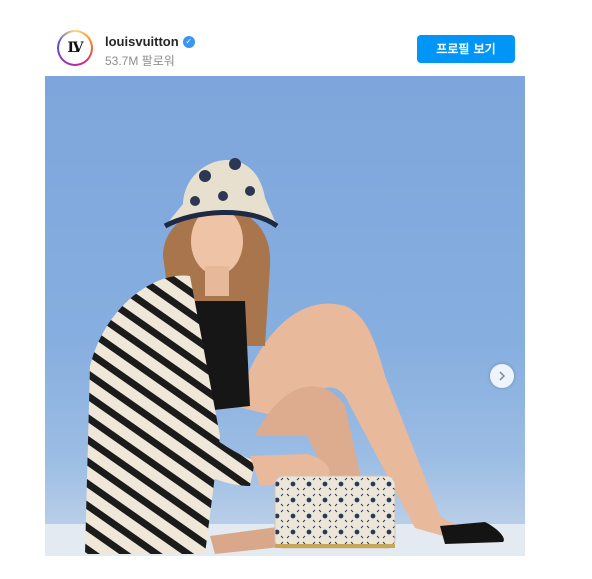 Image resolution: width=592 pixels, height=579 pixels. I want to click on next-image-button, so click(502, 376).